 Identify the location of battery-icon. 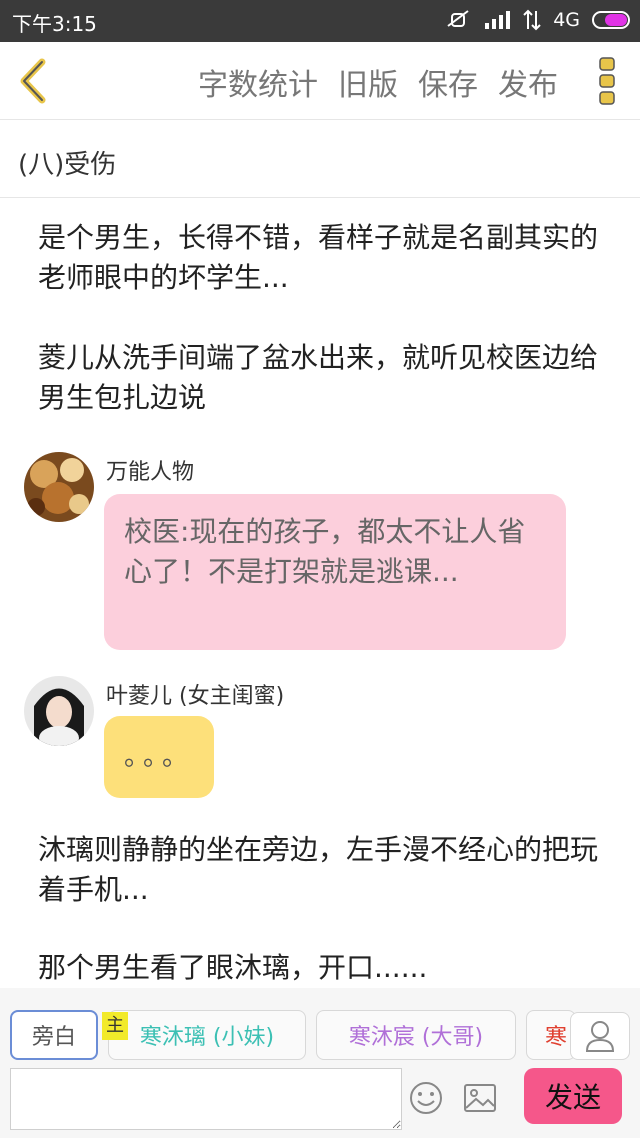
(611, 20).